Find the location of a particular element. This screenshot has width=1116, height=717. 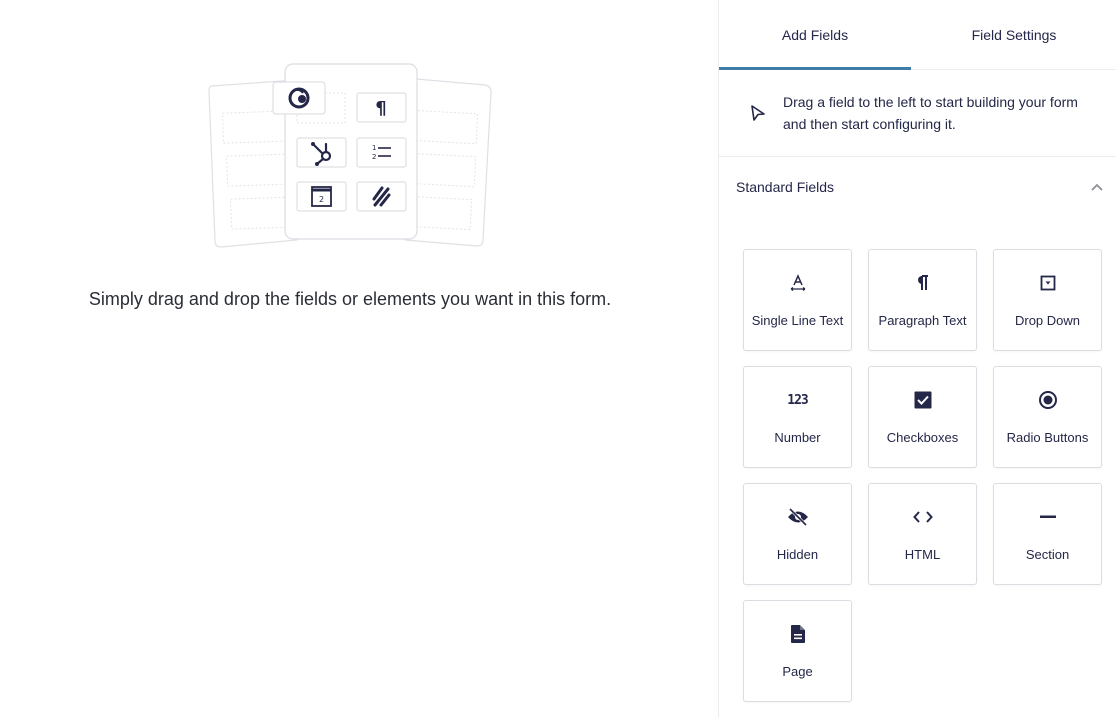

illustration-mailchimp-chip is located at coordinates (299, 98).